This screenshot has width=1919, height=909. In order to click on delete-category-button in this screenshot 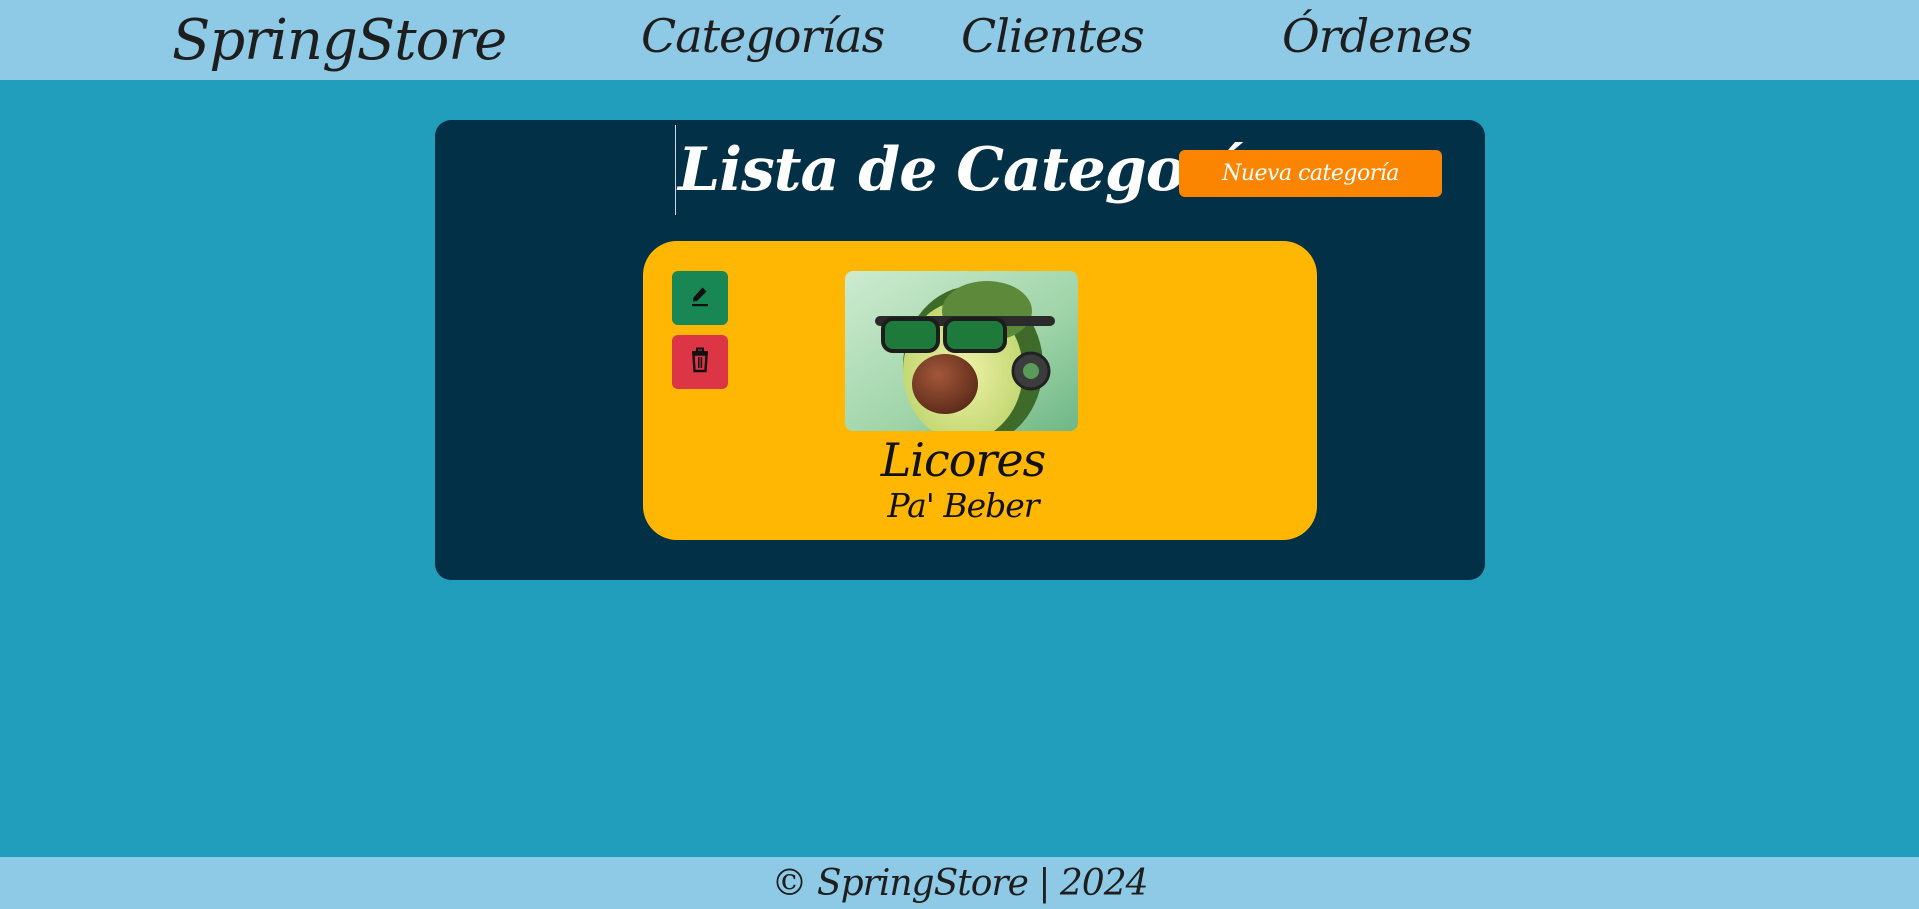, I will do `click(700, 362)`.